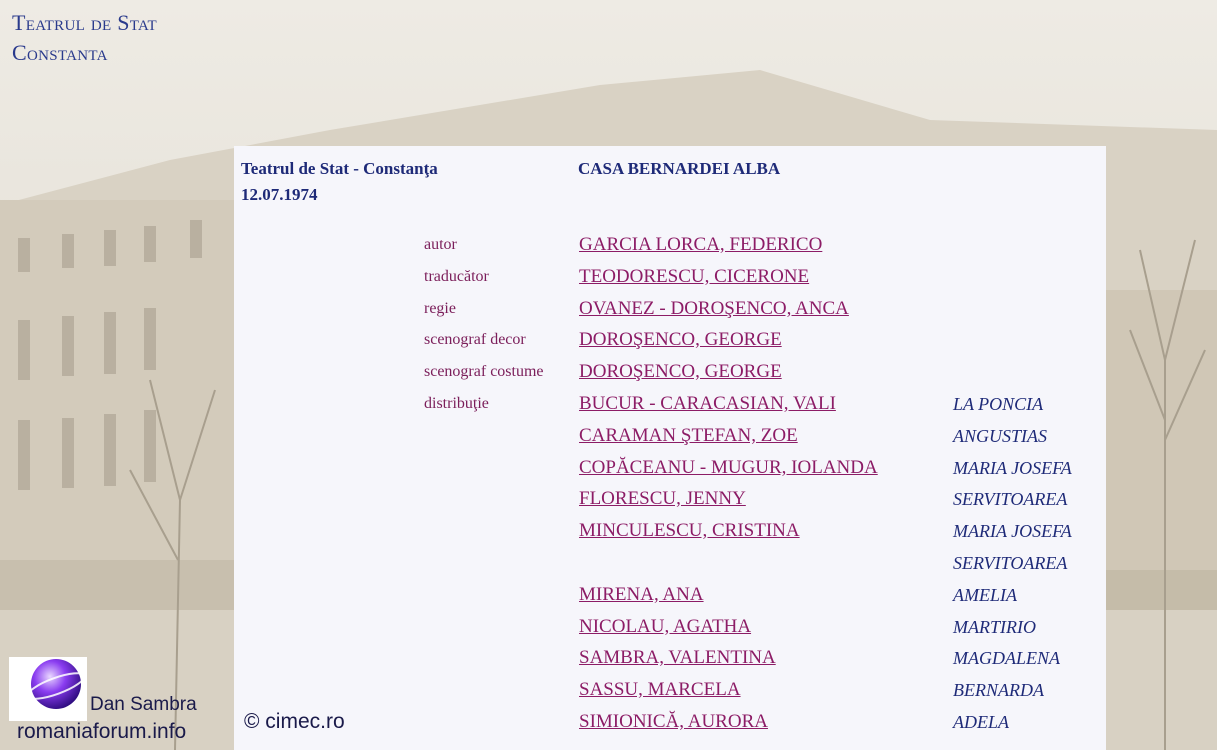 The width and height of the screenshot is (1217, 750). What do you see at coordinates (707, 404) in the screenshot?
I see `actor-link: BUCUR - CARACASIAN, VALI` at bounding box center [707, 404].